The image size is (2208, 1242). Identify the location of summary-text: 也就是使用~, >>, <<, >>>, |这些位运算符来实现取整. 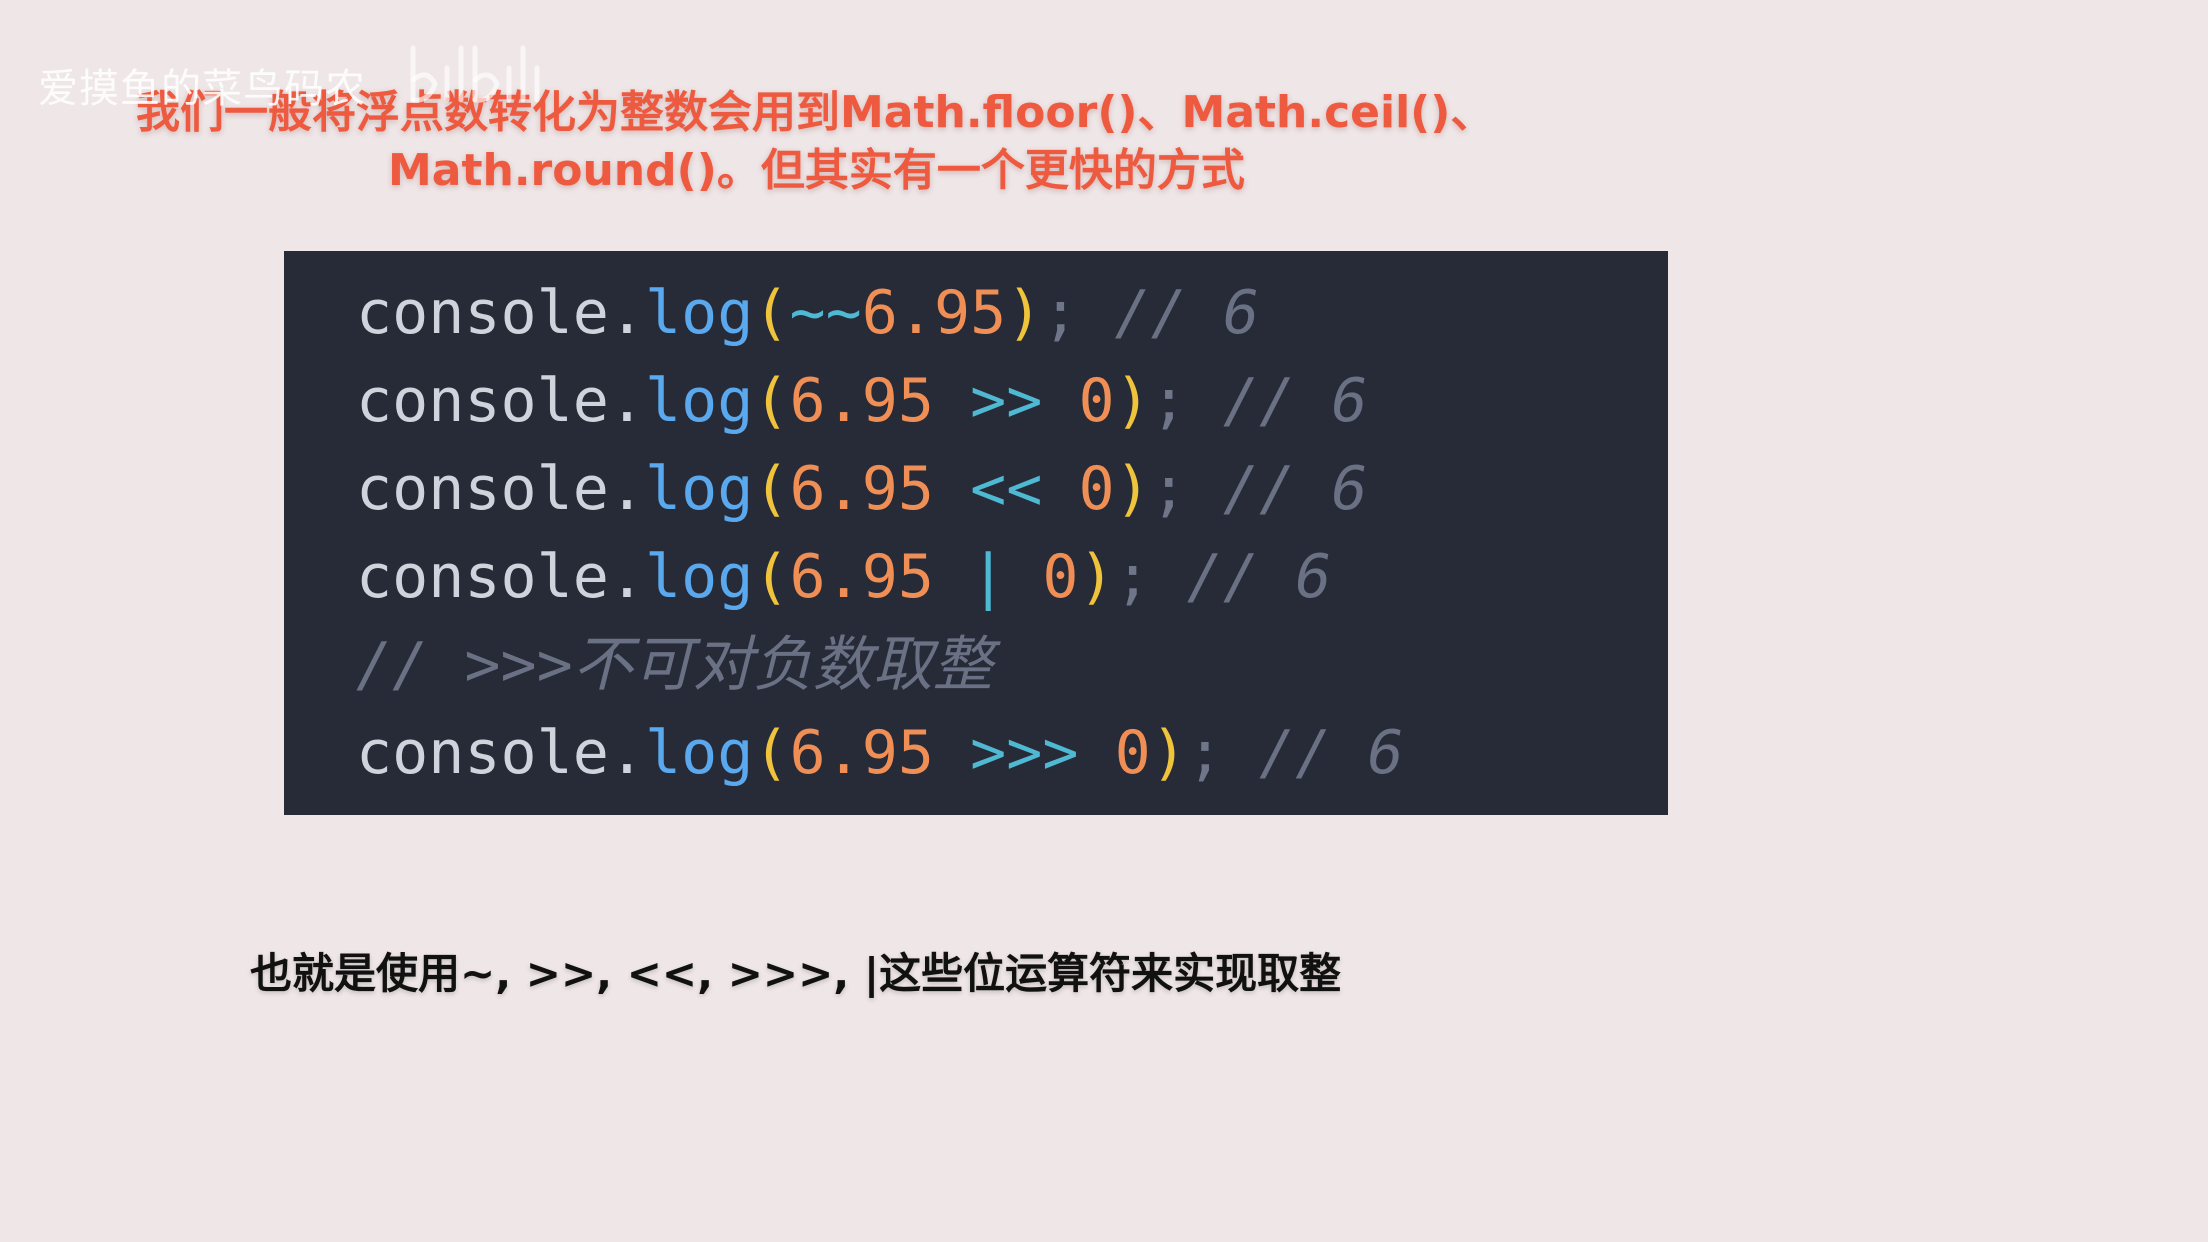
(796, 973).